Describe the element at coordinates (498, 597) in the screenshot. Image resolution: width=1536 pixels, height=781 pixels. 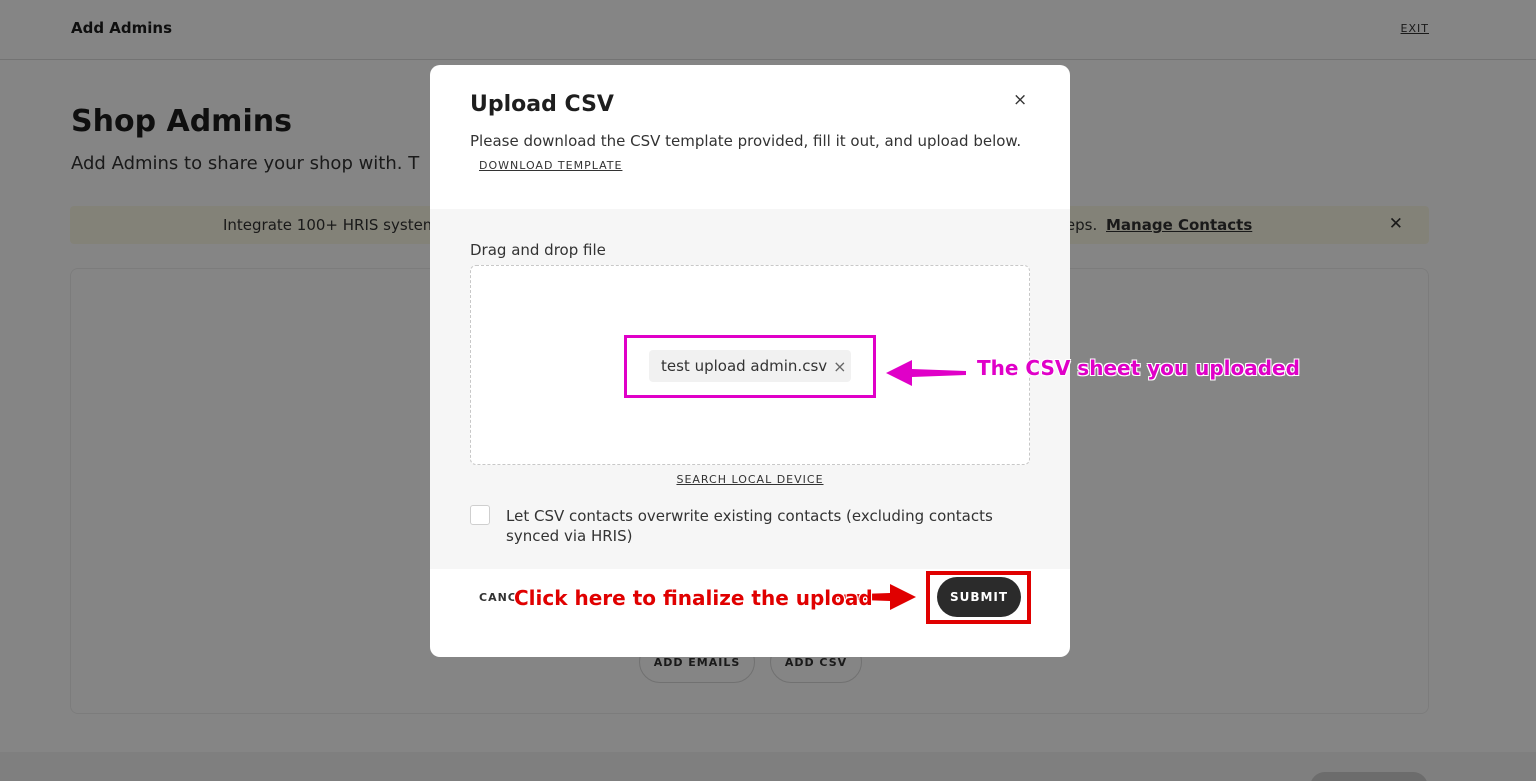
I see `cancel-button: CANC` at that location.